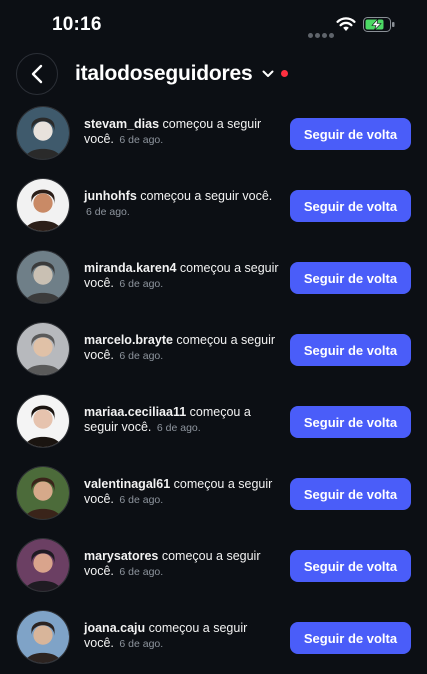 The image size is (427, 674). I want to click on wifi-icon, so click(346, 24).